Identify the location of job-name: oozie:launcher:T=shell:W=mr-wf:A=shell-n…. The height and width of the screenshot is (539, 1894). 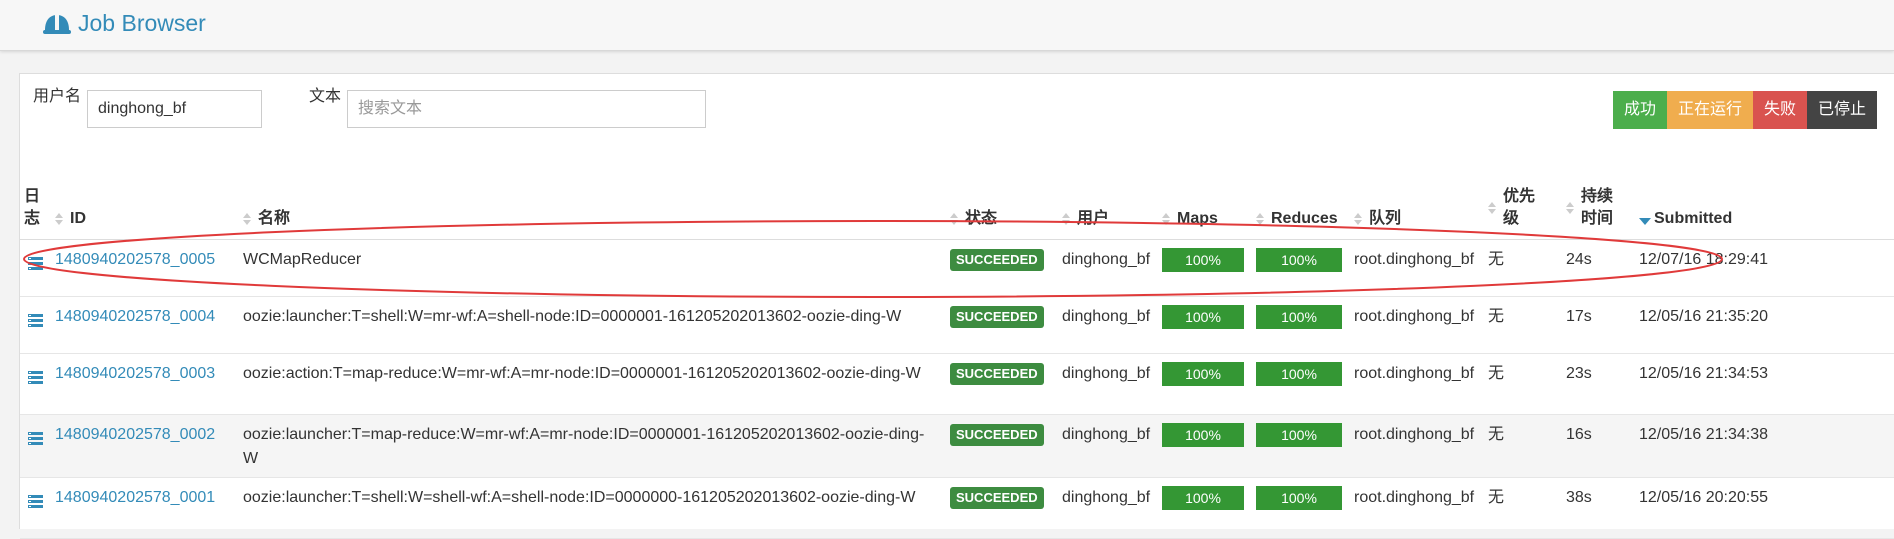
(596, 325).